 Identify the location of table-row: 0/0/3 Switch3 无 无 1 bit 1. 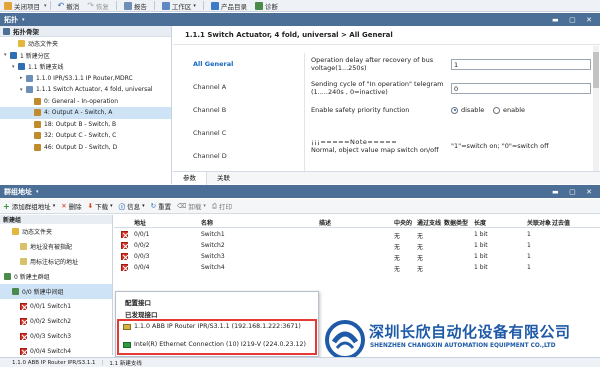
(357, 256).